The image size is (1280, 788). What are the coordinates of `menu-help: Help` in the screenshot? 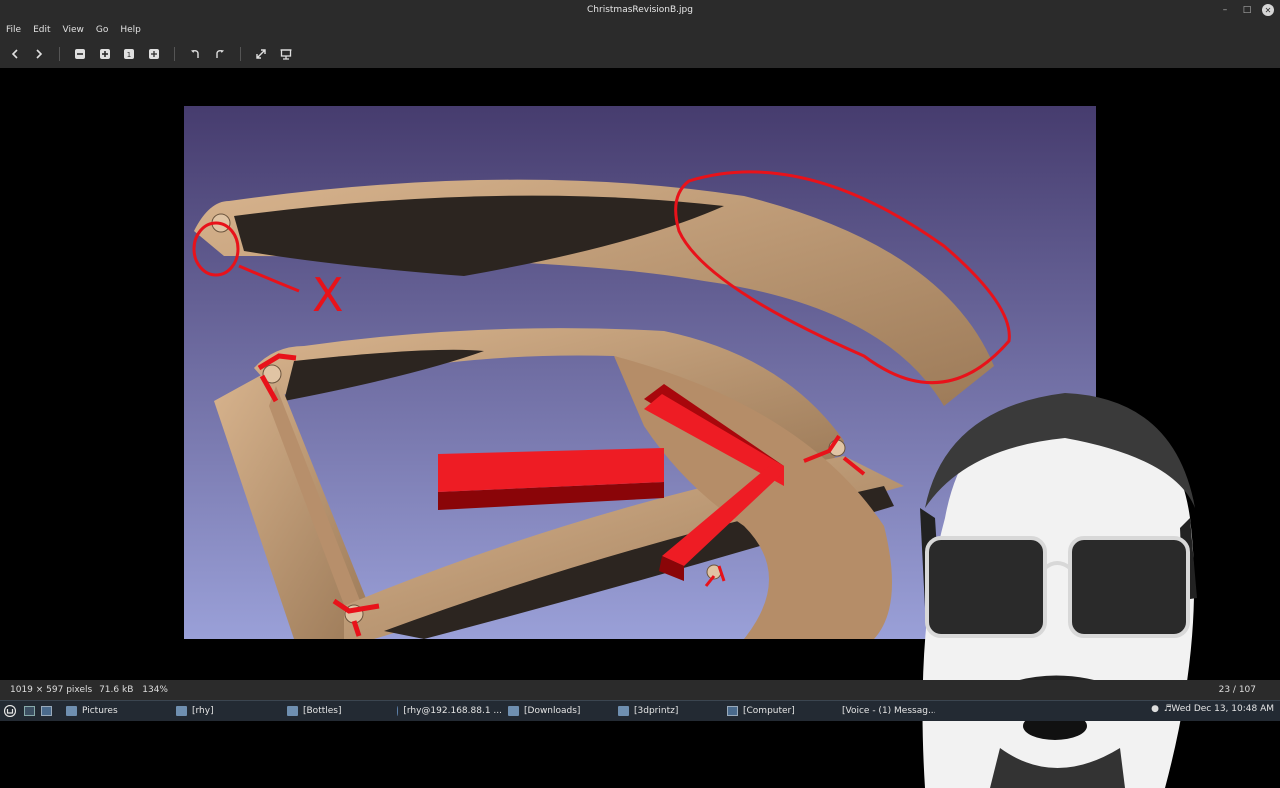 It's located at (130, 30).